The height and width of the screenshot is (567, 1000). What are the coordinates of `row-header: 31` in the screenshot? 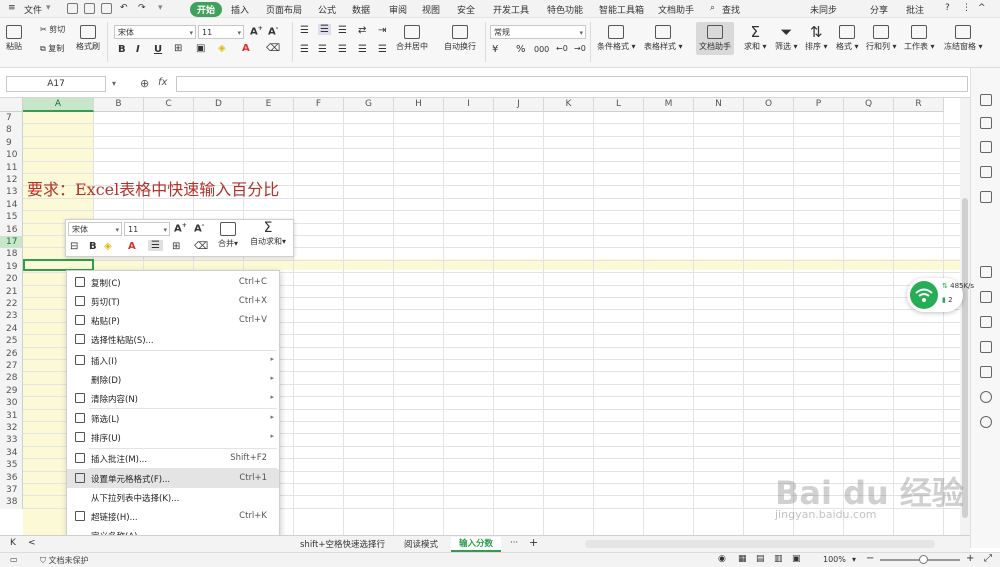 It's located at (11, 415).